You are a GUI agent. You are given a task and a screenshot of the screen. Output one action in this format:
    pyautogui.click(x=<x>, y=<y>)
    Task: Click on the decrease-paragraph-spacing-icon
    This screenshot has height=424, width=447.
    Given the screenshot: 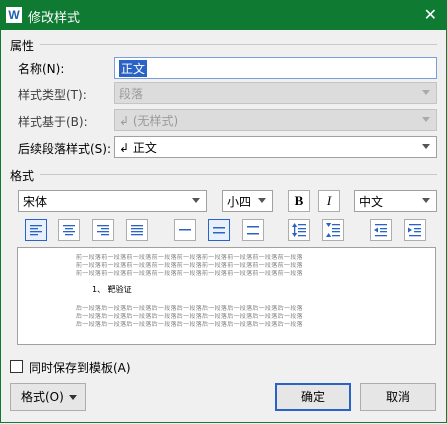 What is the action you would take?
    pyautogui.click(x=333, y=230)
    